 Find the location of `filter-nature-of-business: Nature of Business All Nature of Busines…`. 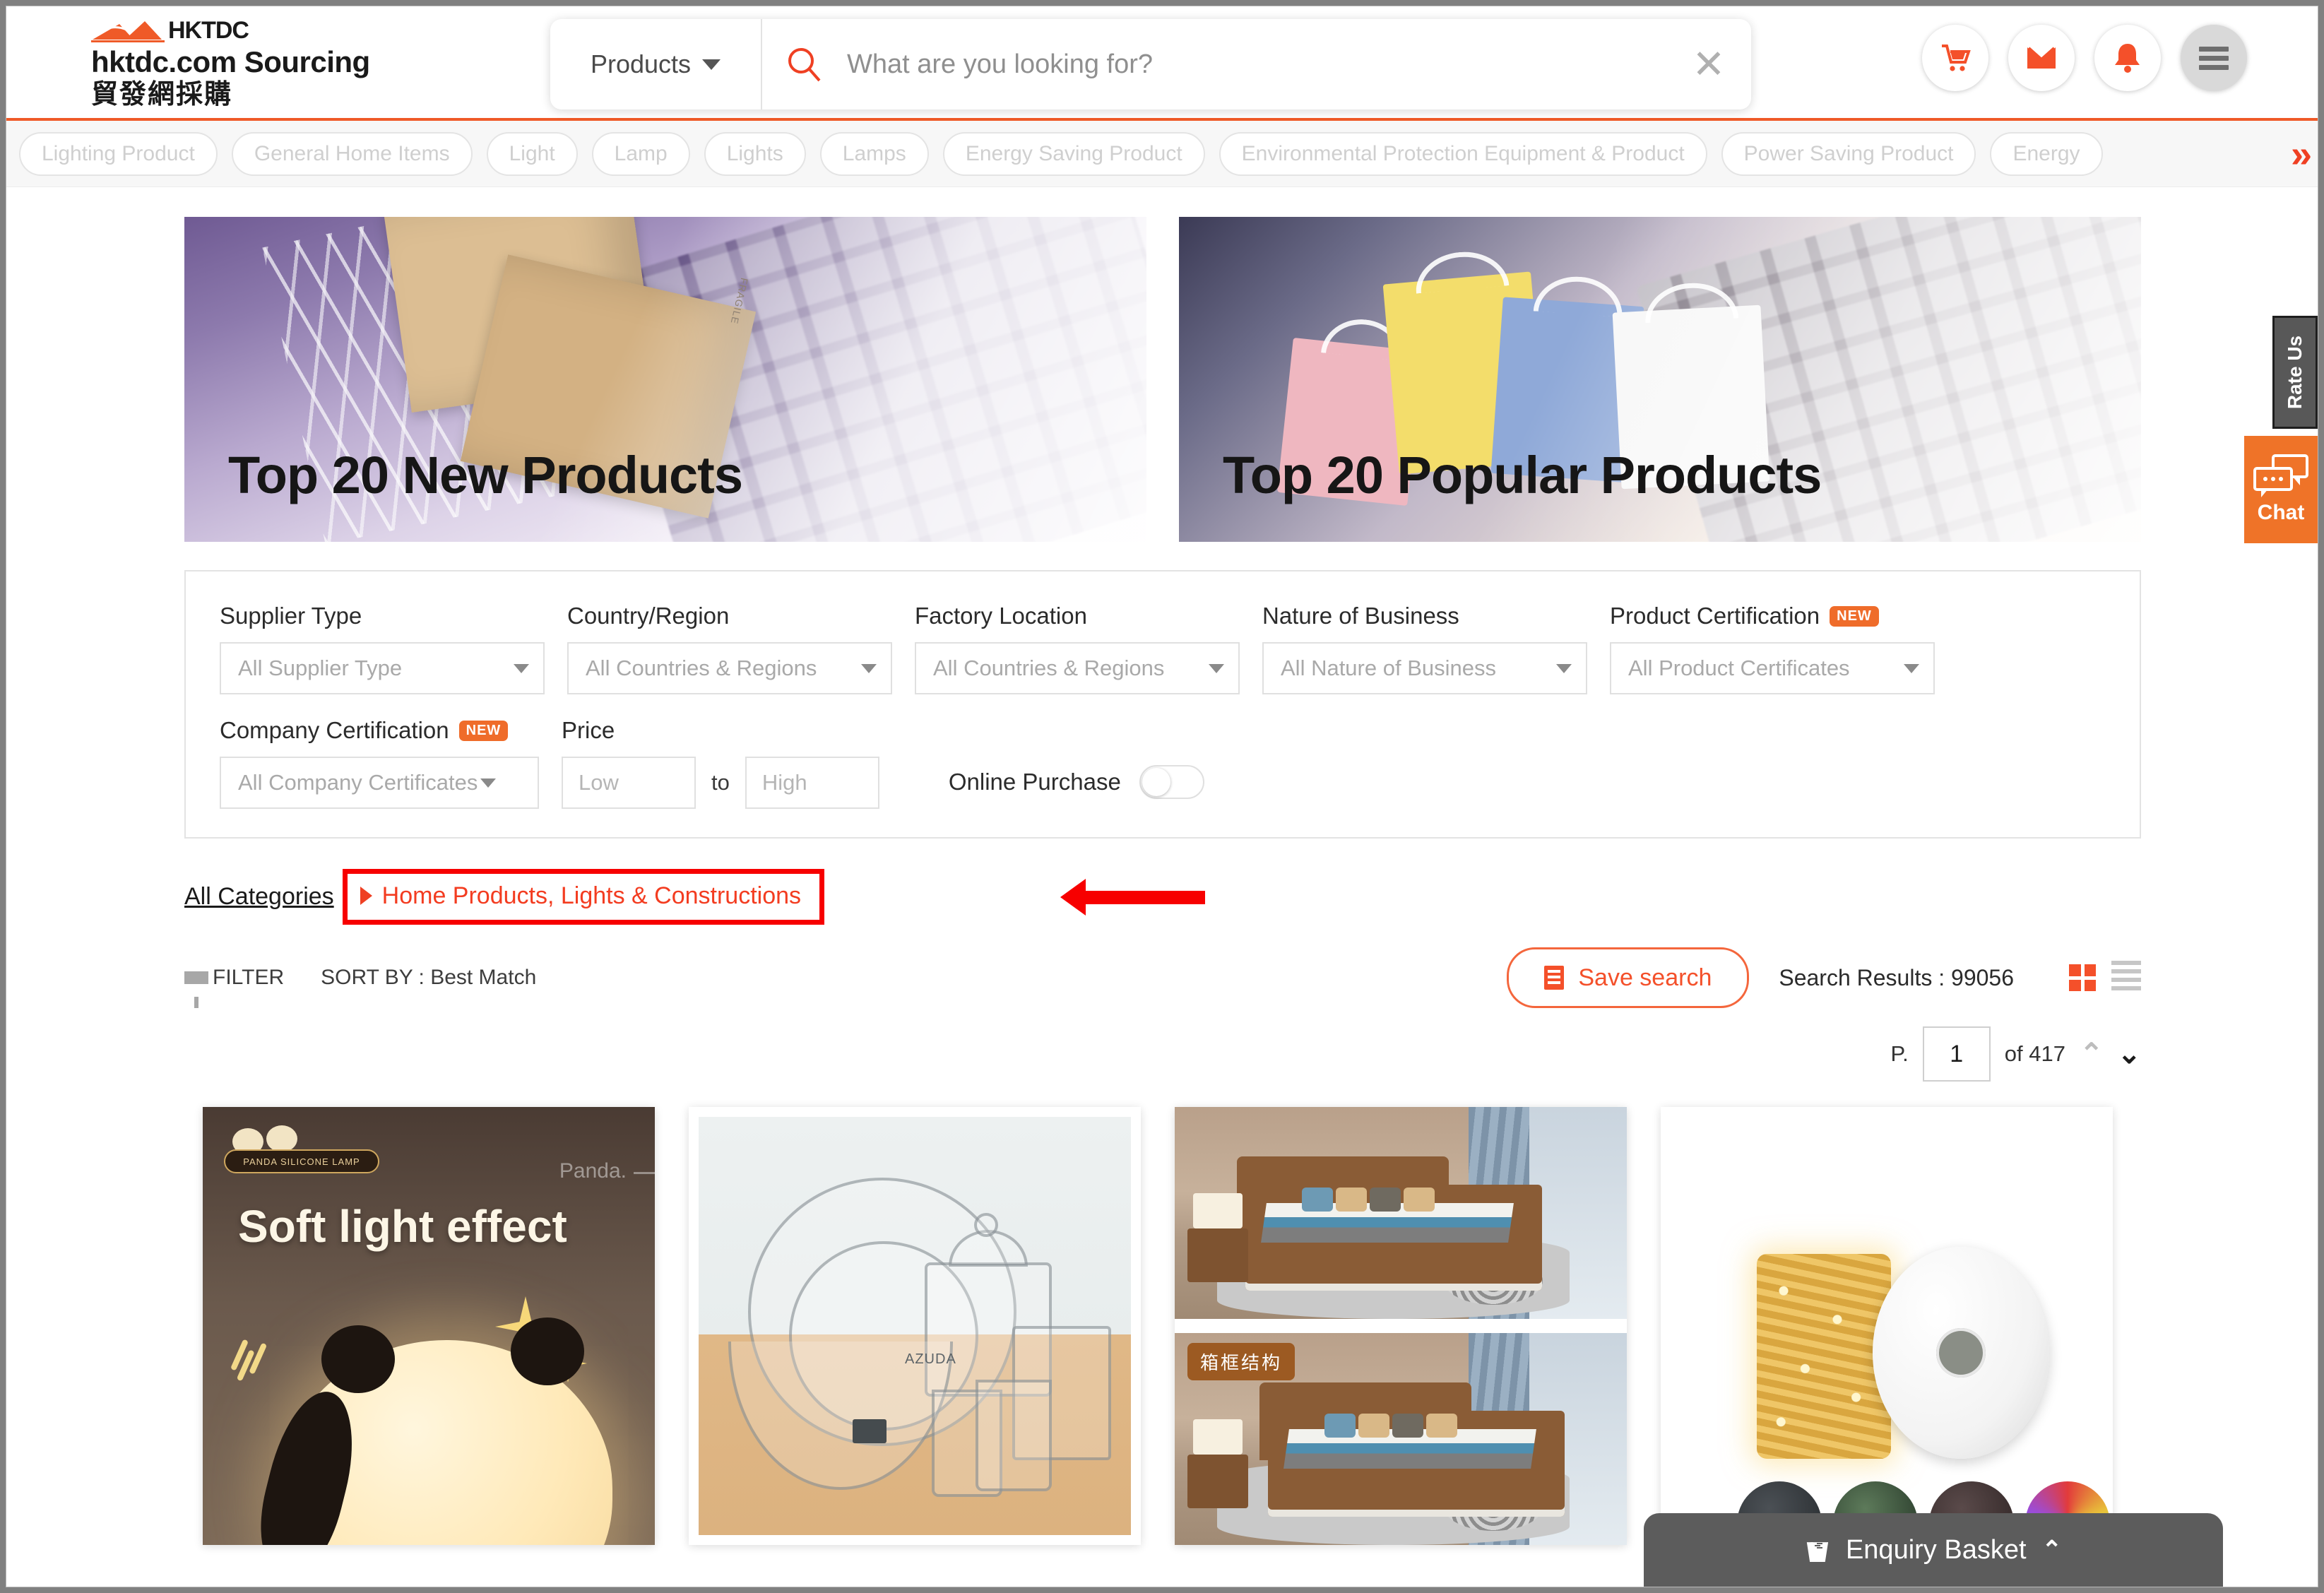

filter-nature-of-business: Nature of Business All Nature of Busines… is located at coordinates (1425, 648).